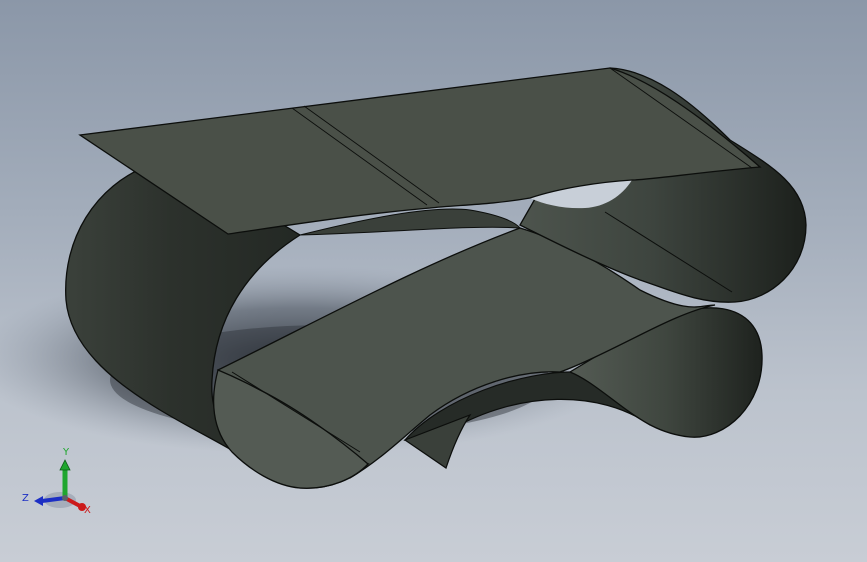 Image resolution: width=867 pixels, height=562 pixels. Describe the element at coordinates (58, 479) in the screenshot. I see `reference-triad: Y X Z` at that location.